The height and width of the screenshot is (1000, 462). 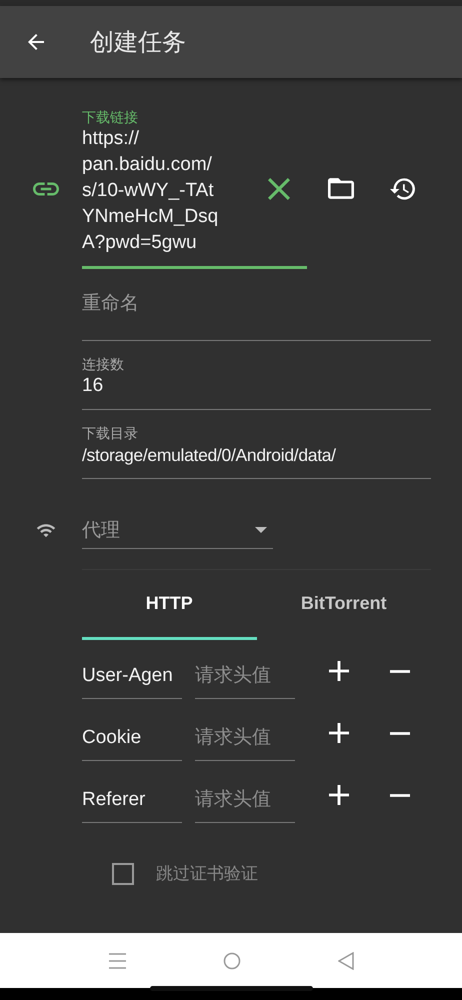 I want to click on page-title: 创建任务, so click(x=138, y=43).